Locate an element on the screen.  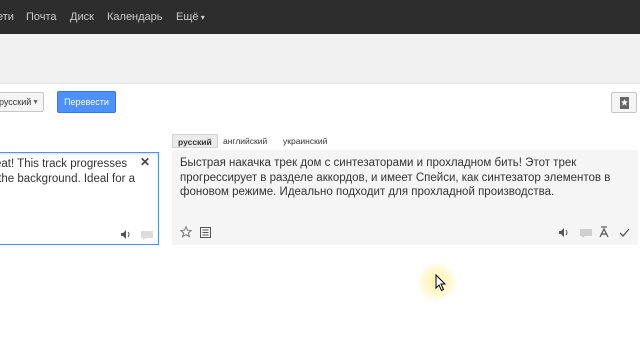
tab-english: английский is located at coordinates (245, 141).